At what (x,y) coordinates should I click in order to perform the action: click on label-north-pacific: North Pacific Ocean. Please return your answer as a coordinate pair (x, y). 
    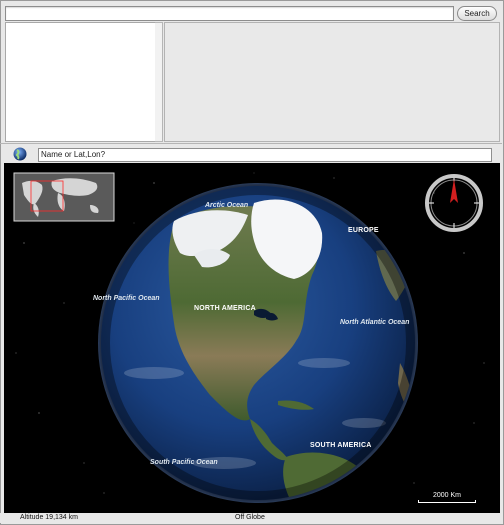
    Looking at the image, I should click on (126, 298).